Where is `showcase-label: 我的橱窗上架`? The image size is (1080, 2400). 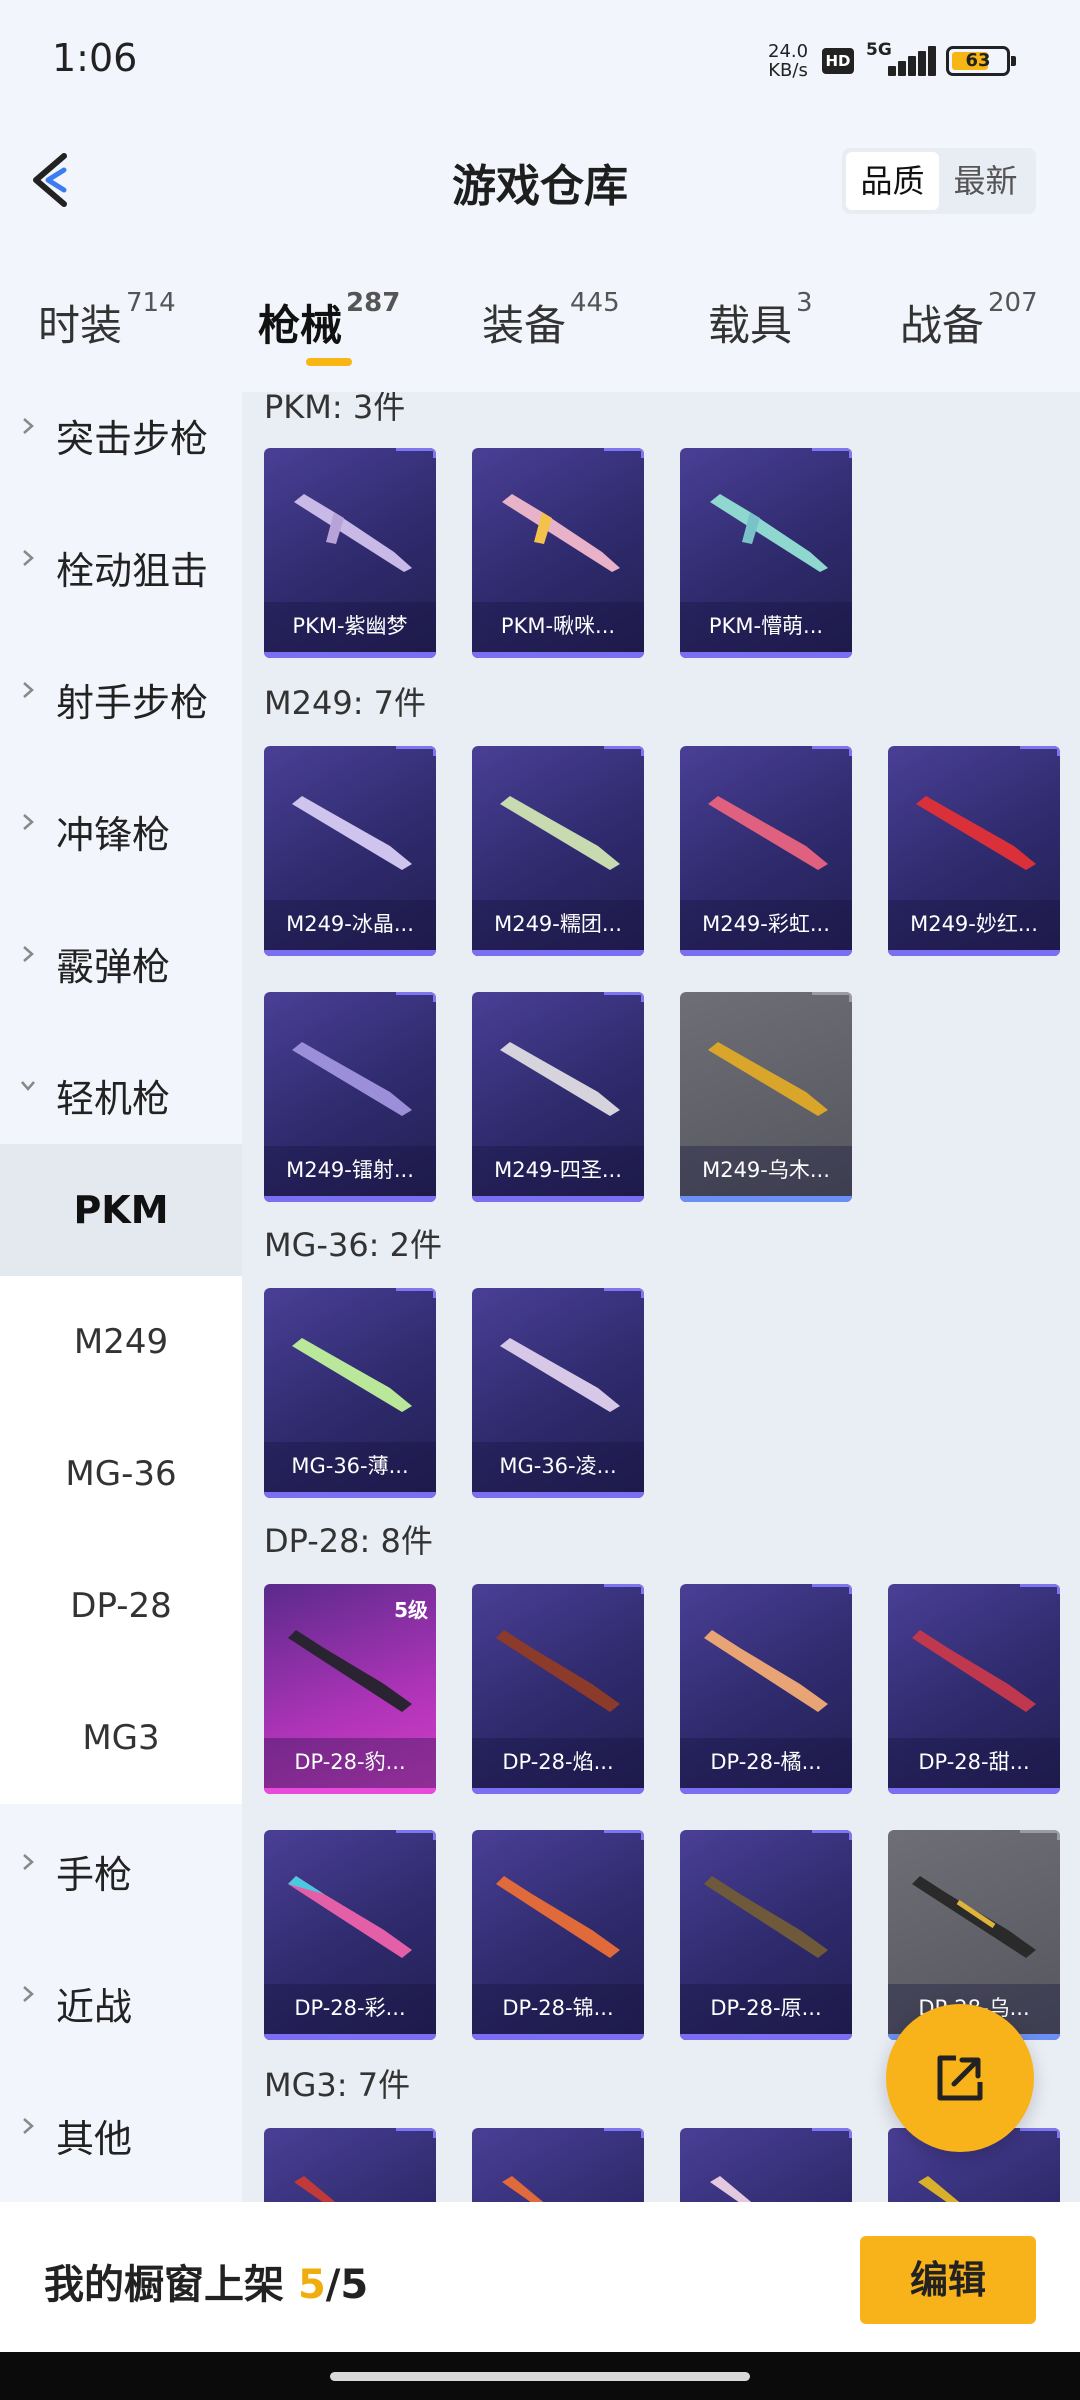
showcase-label: 我的橱窗上架 is located at coordinates (164, 2285).